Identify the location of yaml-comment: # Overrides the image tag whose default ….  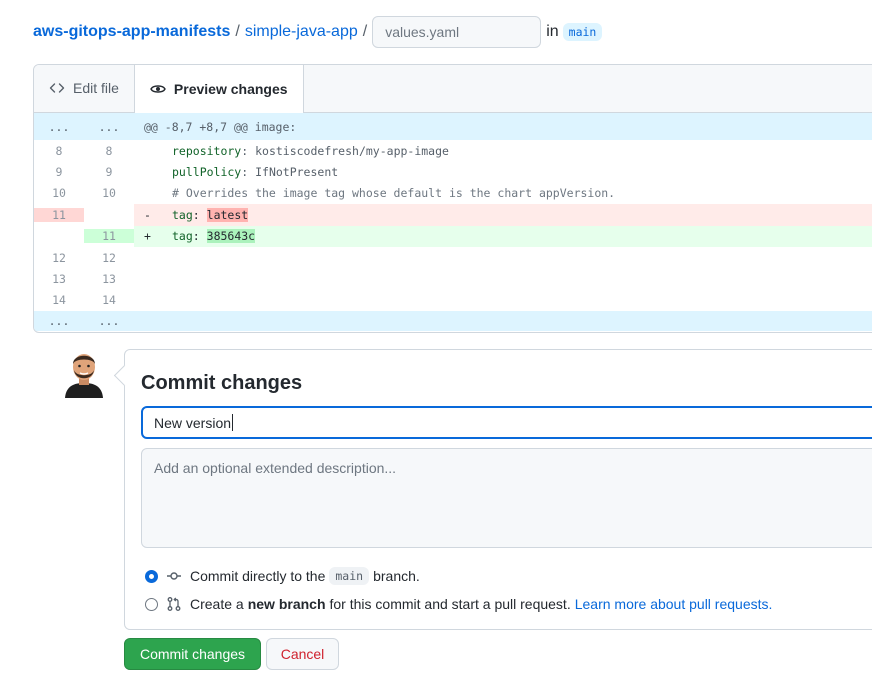
(394, 193).